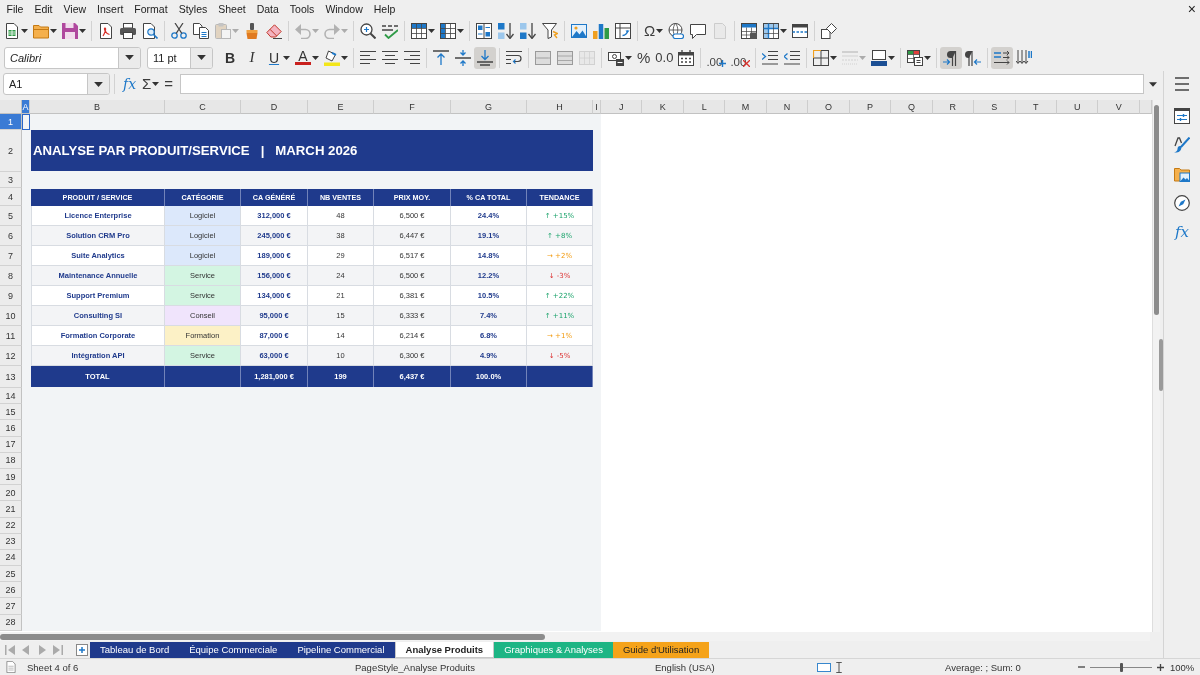 Image resolution: width=1200 pixels, height=675 pixels. What do you see at coordinates (644, 57) in the screenshot?
I see `percent-format-button: %` at bounding box center [644, 57].